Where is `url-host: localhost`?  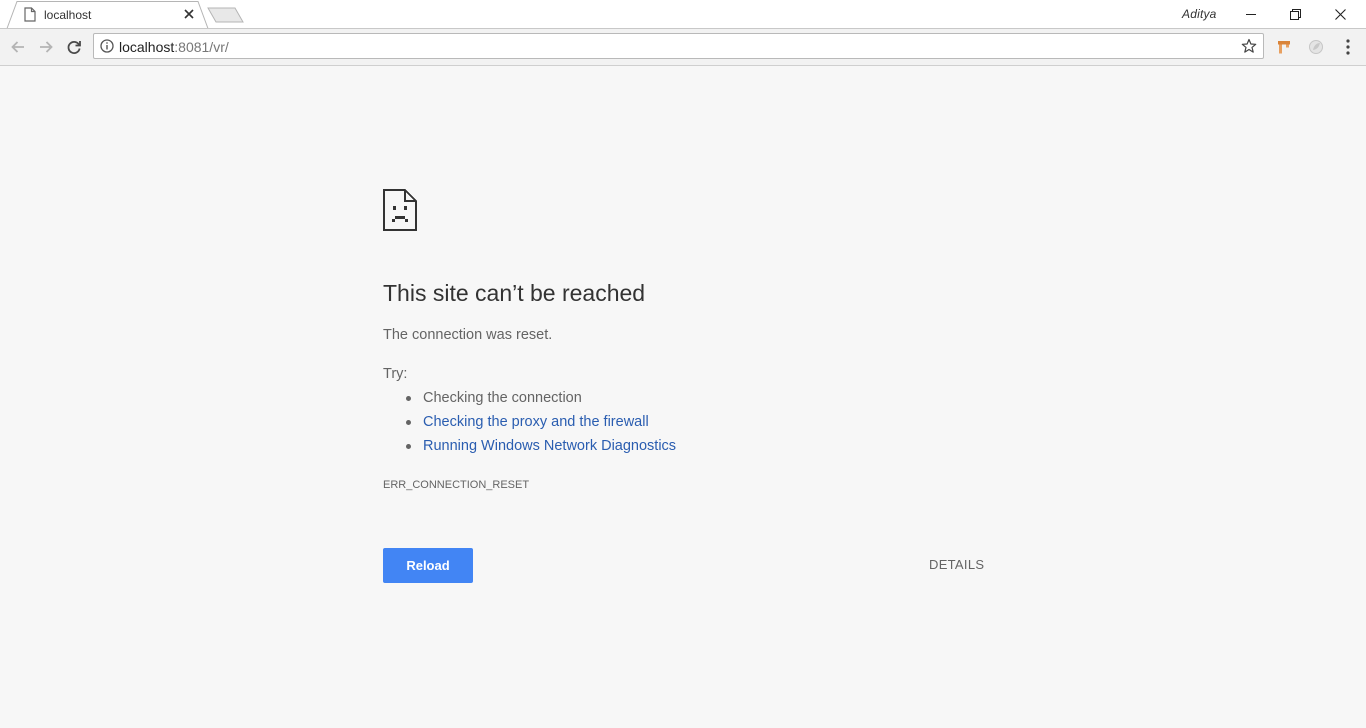
url-host: localhost is located at coordinates (147, 47).